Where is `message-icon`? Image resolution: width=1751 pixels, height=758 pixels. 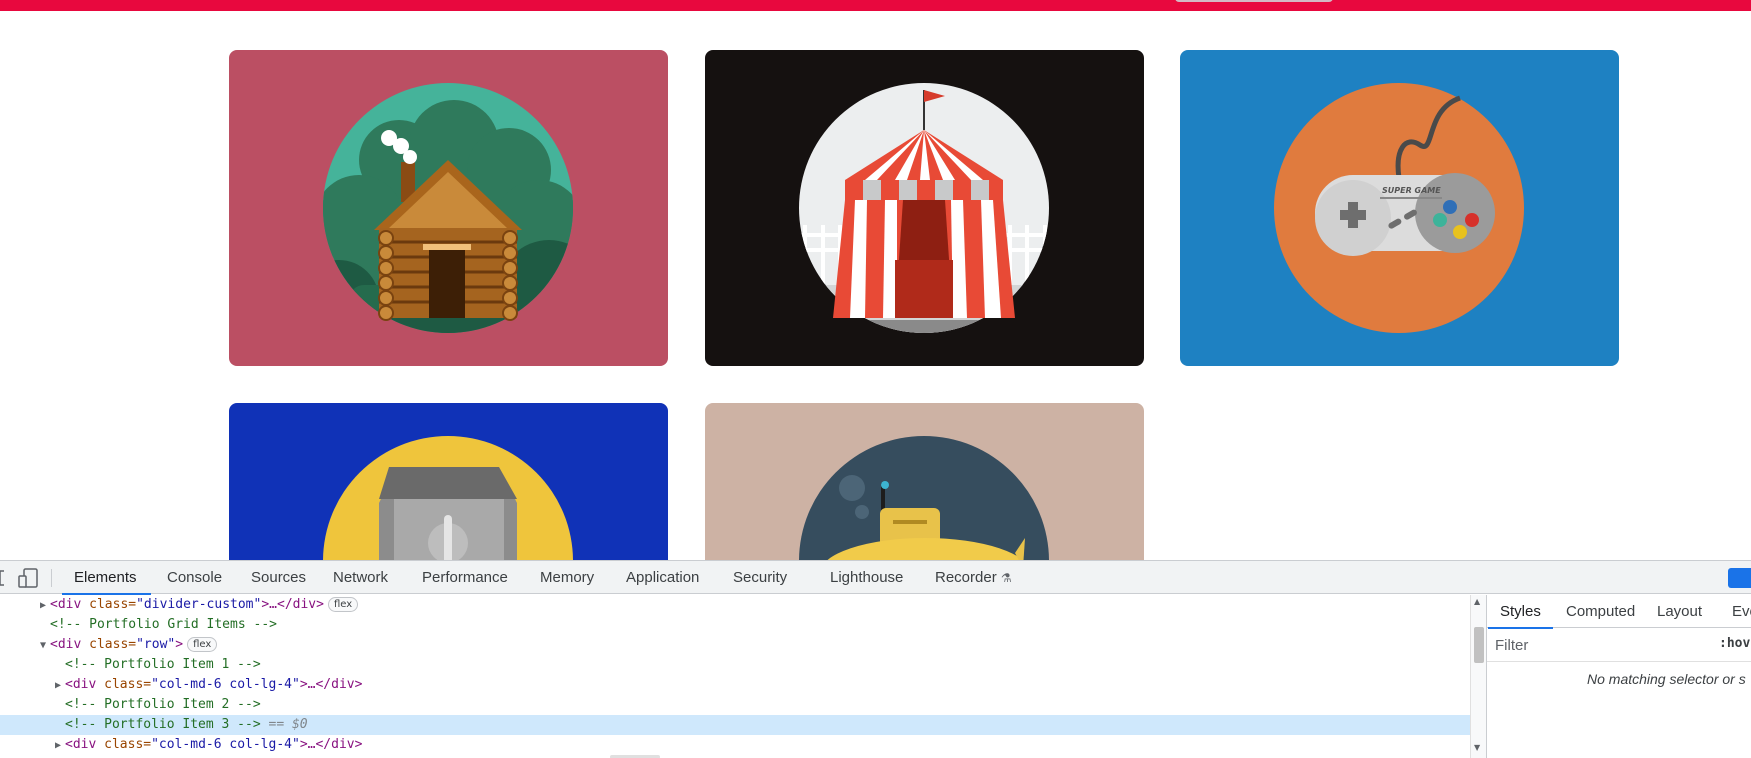 message-icon is located at coordinates (1739, 578).